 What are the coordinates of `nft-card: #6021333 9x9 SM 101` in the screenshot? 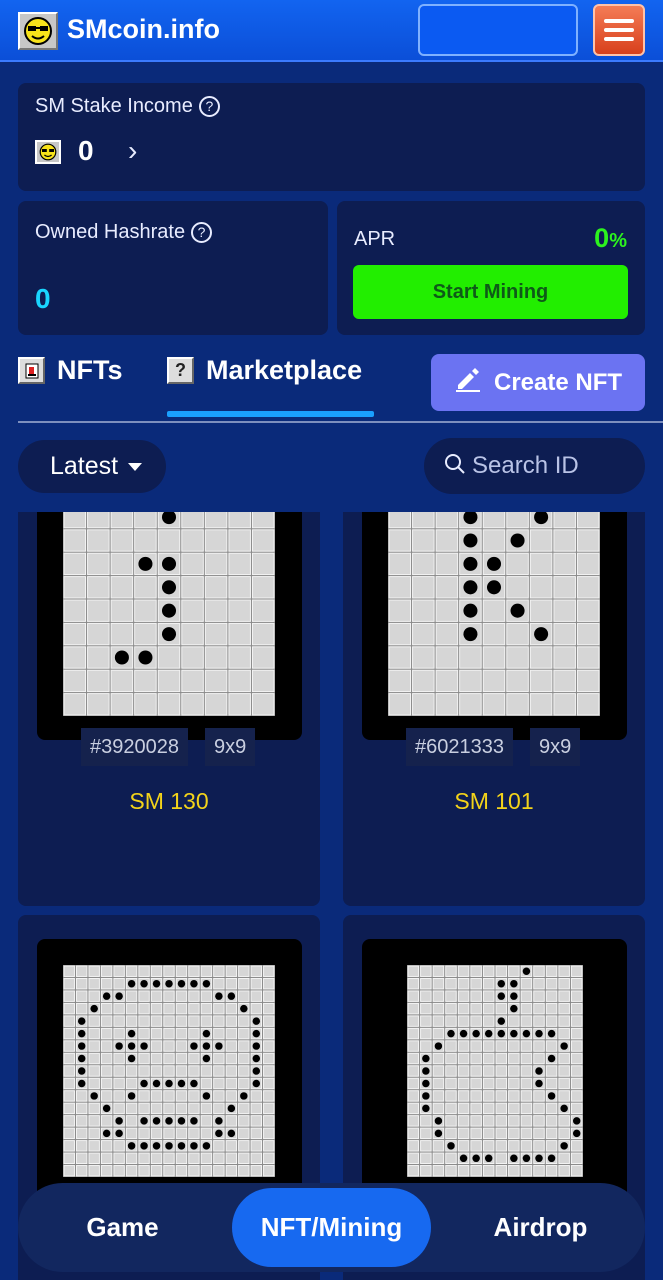 It's located at (494, 709).